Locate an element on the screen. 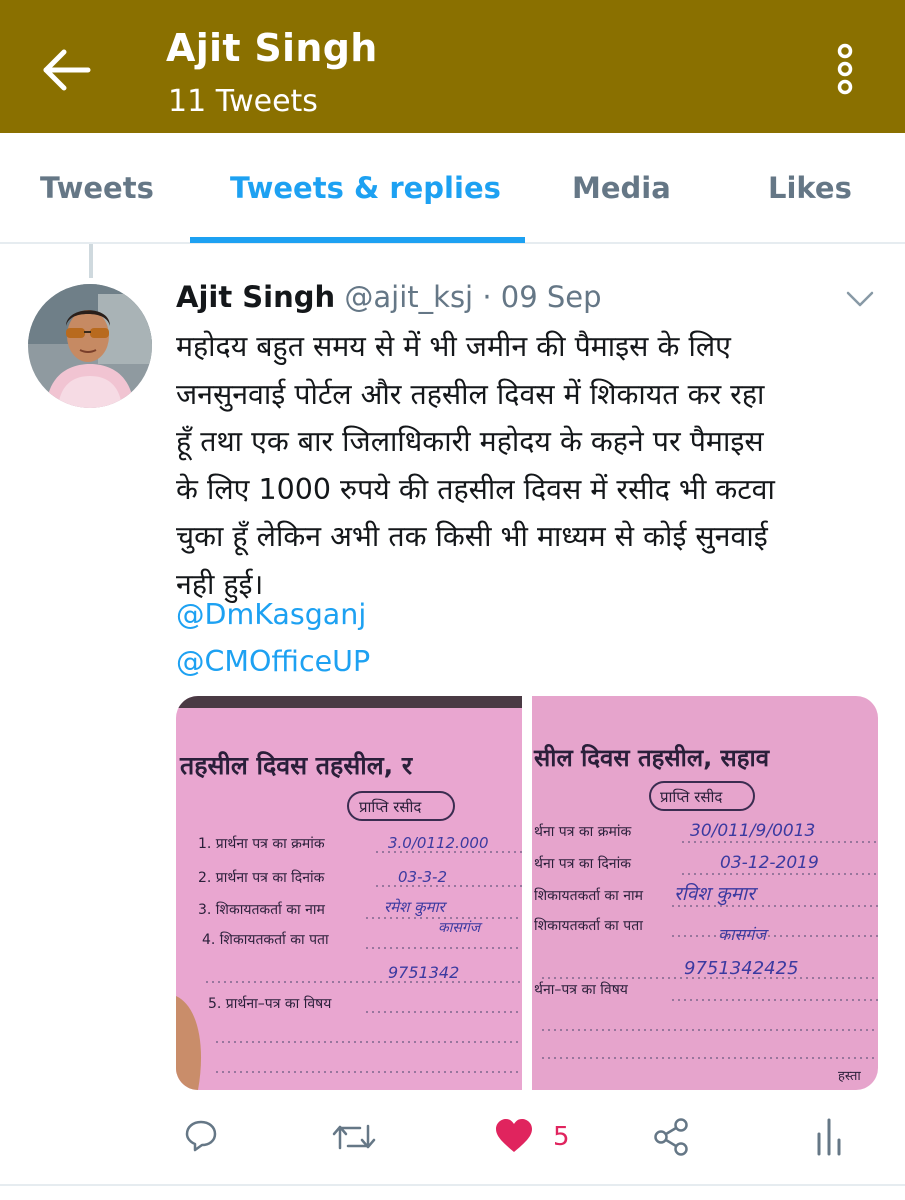 This screenshot has height=1200, width=905. receipt-row-label: र्थना–पत्र का विषय is located at coordinates (581, 989).